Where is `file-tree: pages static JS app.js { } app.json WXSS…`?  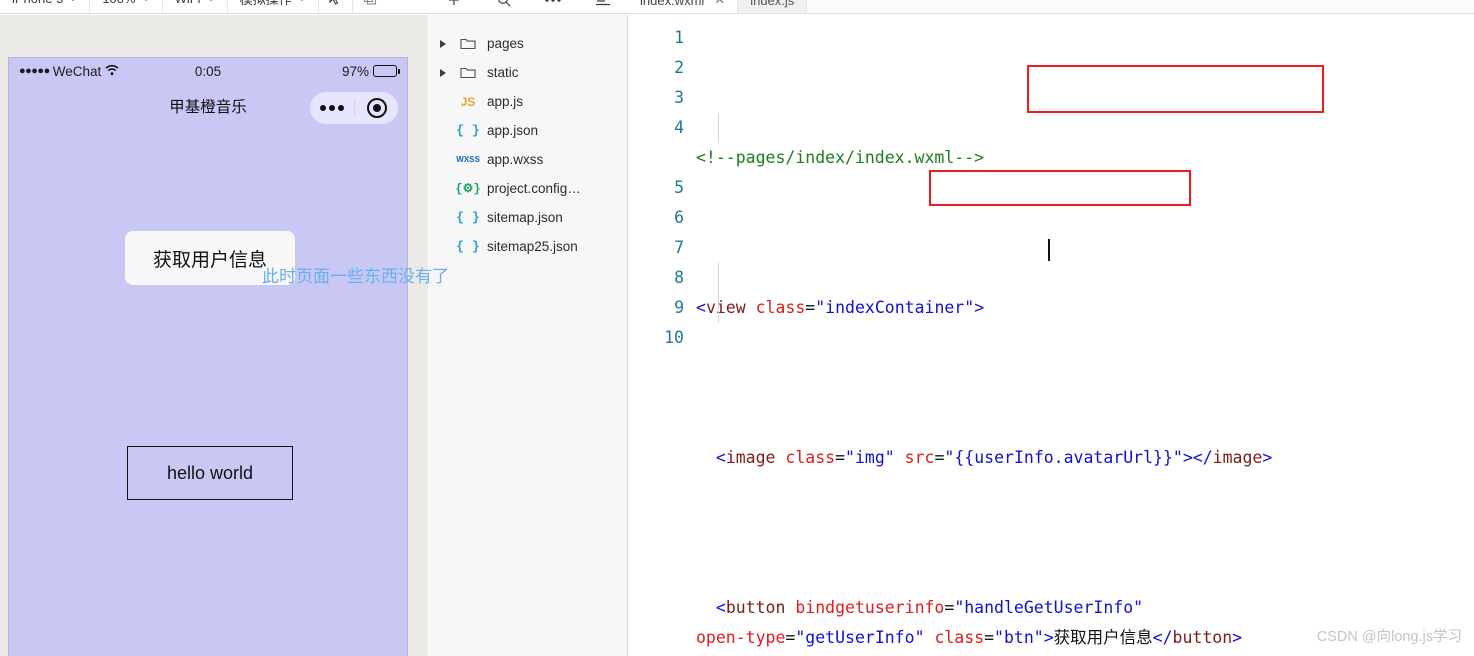
file-tree: pages static JS app.js { } app.json WXSS… is located at coordinates (528, 335).